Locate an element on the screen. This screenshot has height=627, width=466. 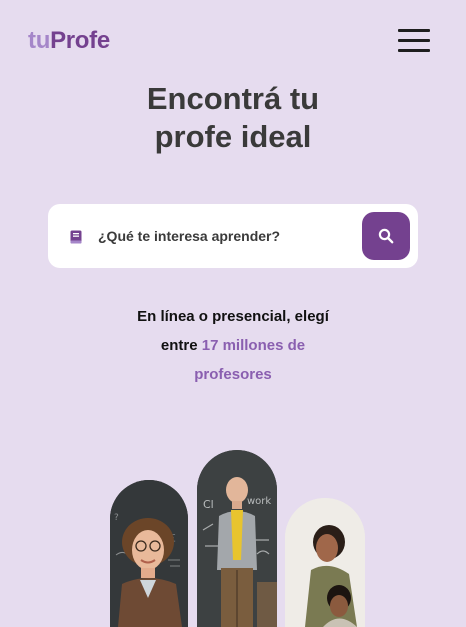
tagline-line: En línea o presencial, elegí is located at coordinates (233, 316).